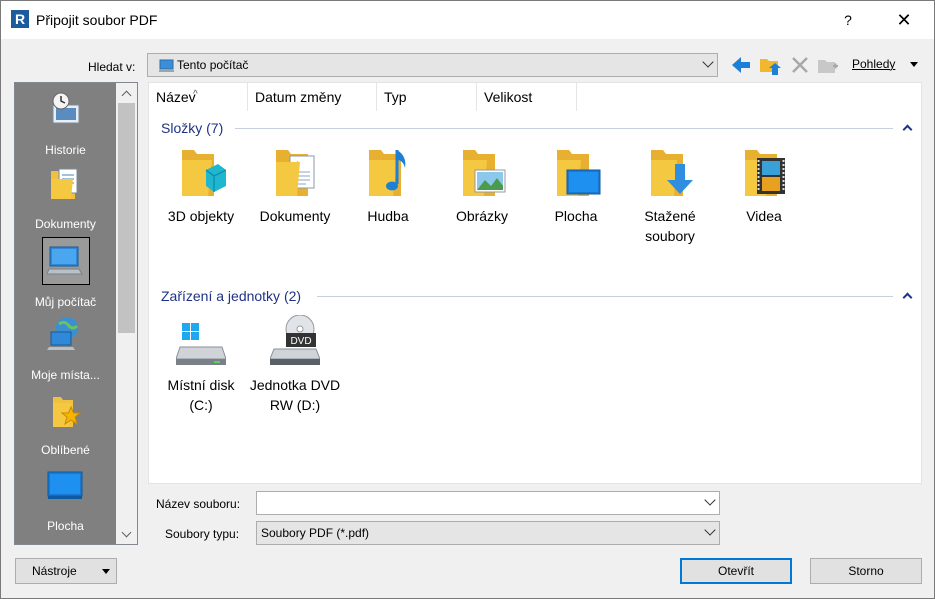 This screenshot has height=599, width=935. What do you see at coordinates (467, 20) in the screenshot?
I see `title-bar: R Připojit soubor PDF ? ✕` at bounding box center [467, 20].